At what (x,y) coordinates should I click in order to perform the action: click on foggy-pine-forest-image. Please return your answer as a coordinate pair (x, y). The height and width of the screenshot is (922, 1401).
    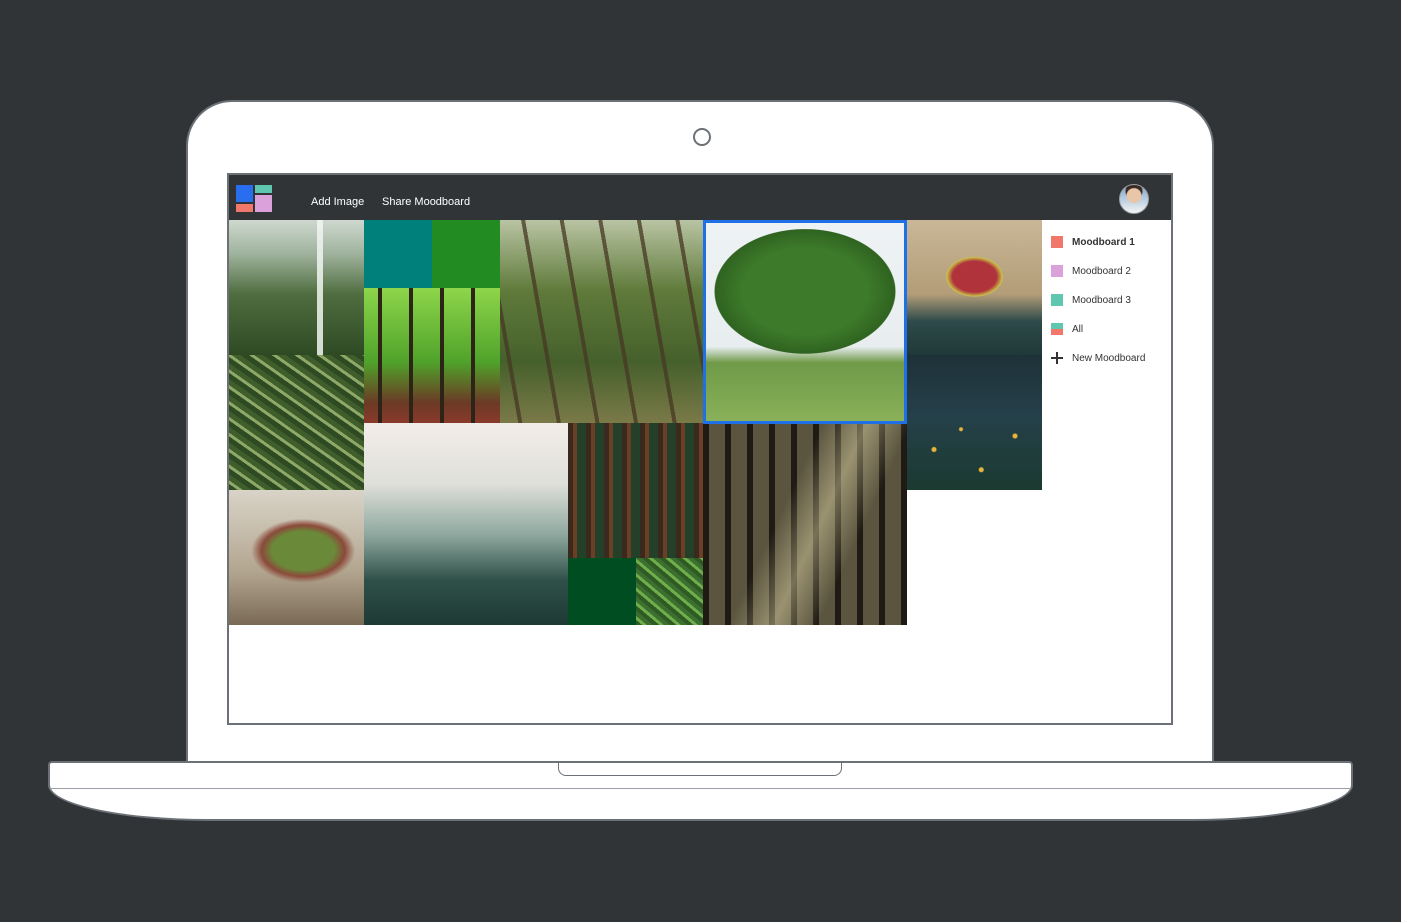
    Looking at the image, I should click on (466, 524).